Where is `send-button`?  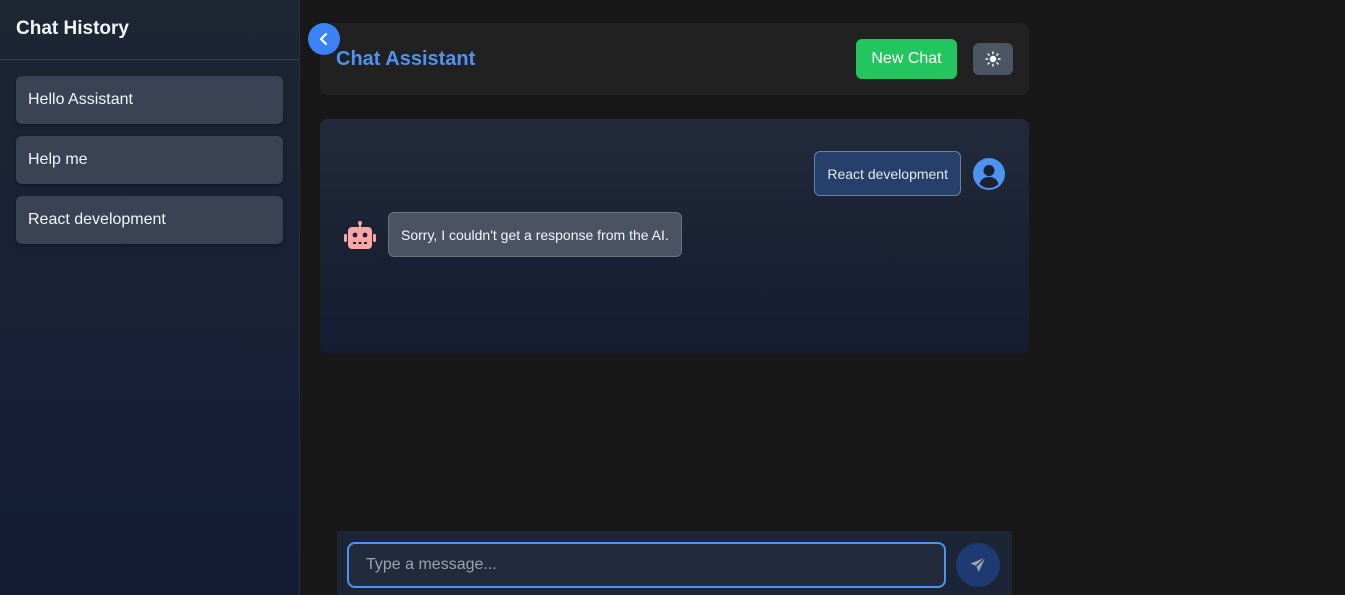 send-button is located at coordinates (978, 565).